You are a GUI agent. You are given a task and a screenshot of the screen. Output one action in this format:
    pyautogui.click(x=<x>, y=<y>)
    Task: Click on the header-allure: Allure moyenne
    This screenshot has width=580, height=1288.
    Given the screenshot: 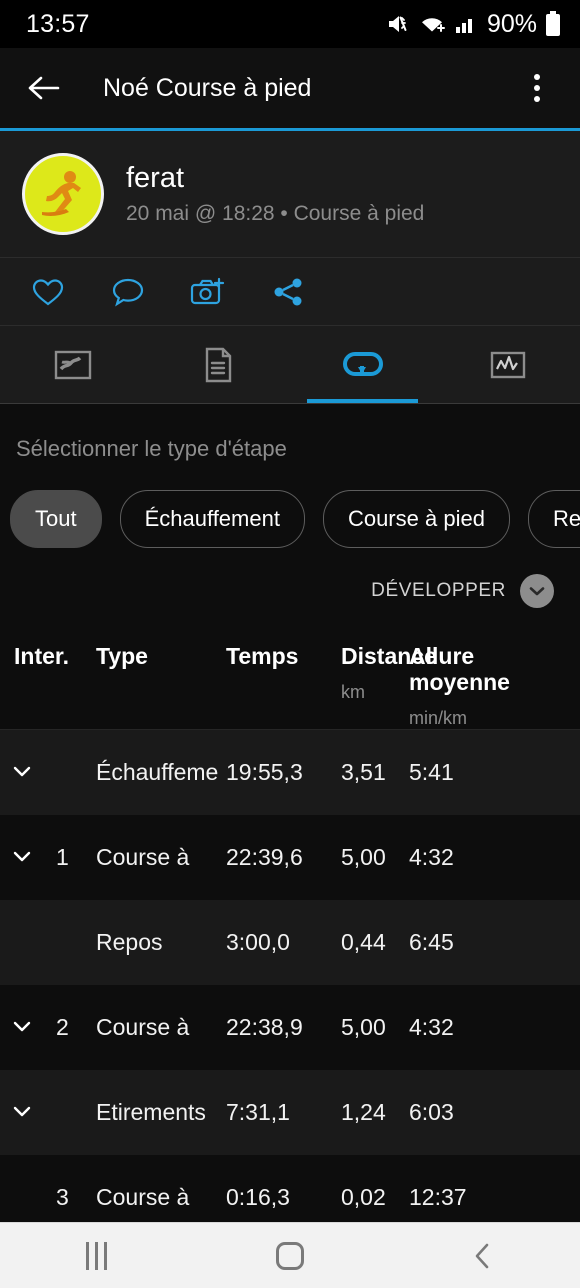 What is the action you would take?
    pyautogui.click(x=459, y=669)
    